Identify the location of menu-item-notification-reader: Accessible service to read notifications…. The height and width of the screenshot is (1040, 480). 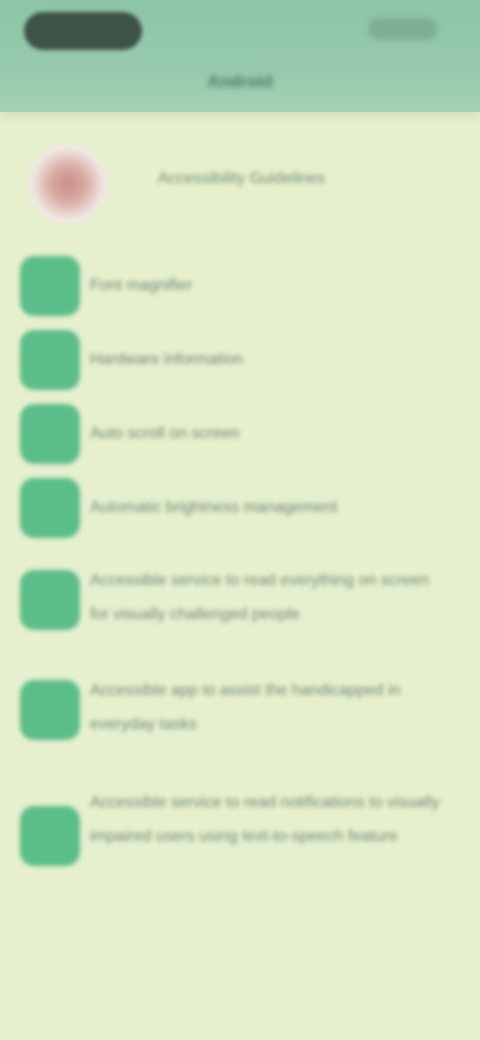
(240, 845).